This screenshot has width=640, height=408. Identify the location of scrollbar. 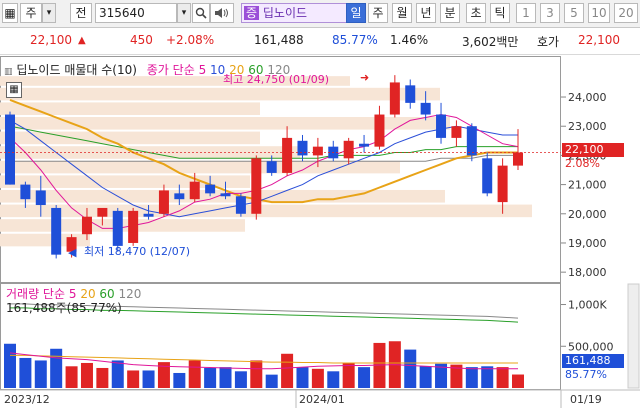
(633, 336).